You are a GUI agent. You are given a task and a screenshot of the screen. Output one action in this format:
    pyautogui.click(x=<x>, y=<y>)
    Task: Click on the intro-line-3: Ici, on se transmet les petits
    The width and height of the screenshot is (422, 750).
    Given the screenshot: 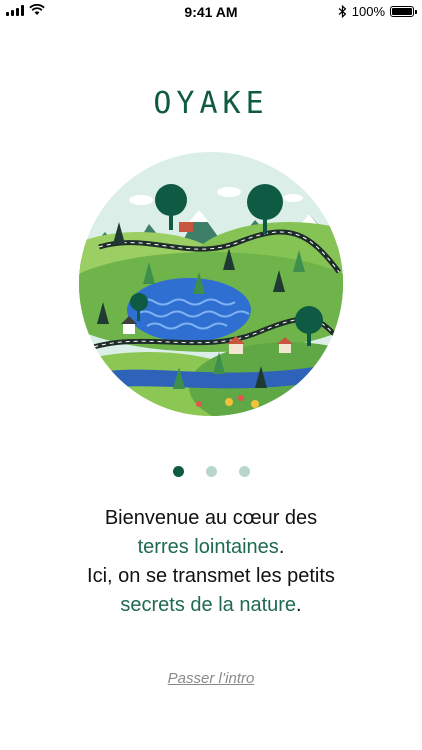 What is the action you would take?
    pyautogui.click(x=211, y=576)
    